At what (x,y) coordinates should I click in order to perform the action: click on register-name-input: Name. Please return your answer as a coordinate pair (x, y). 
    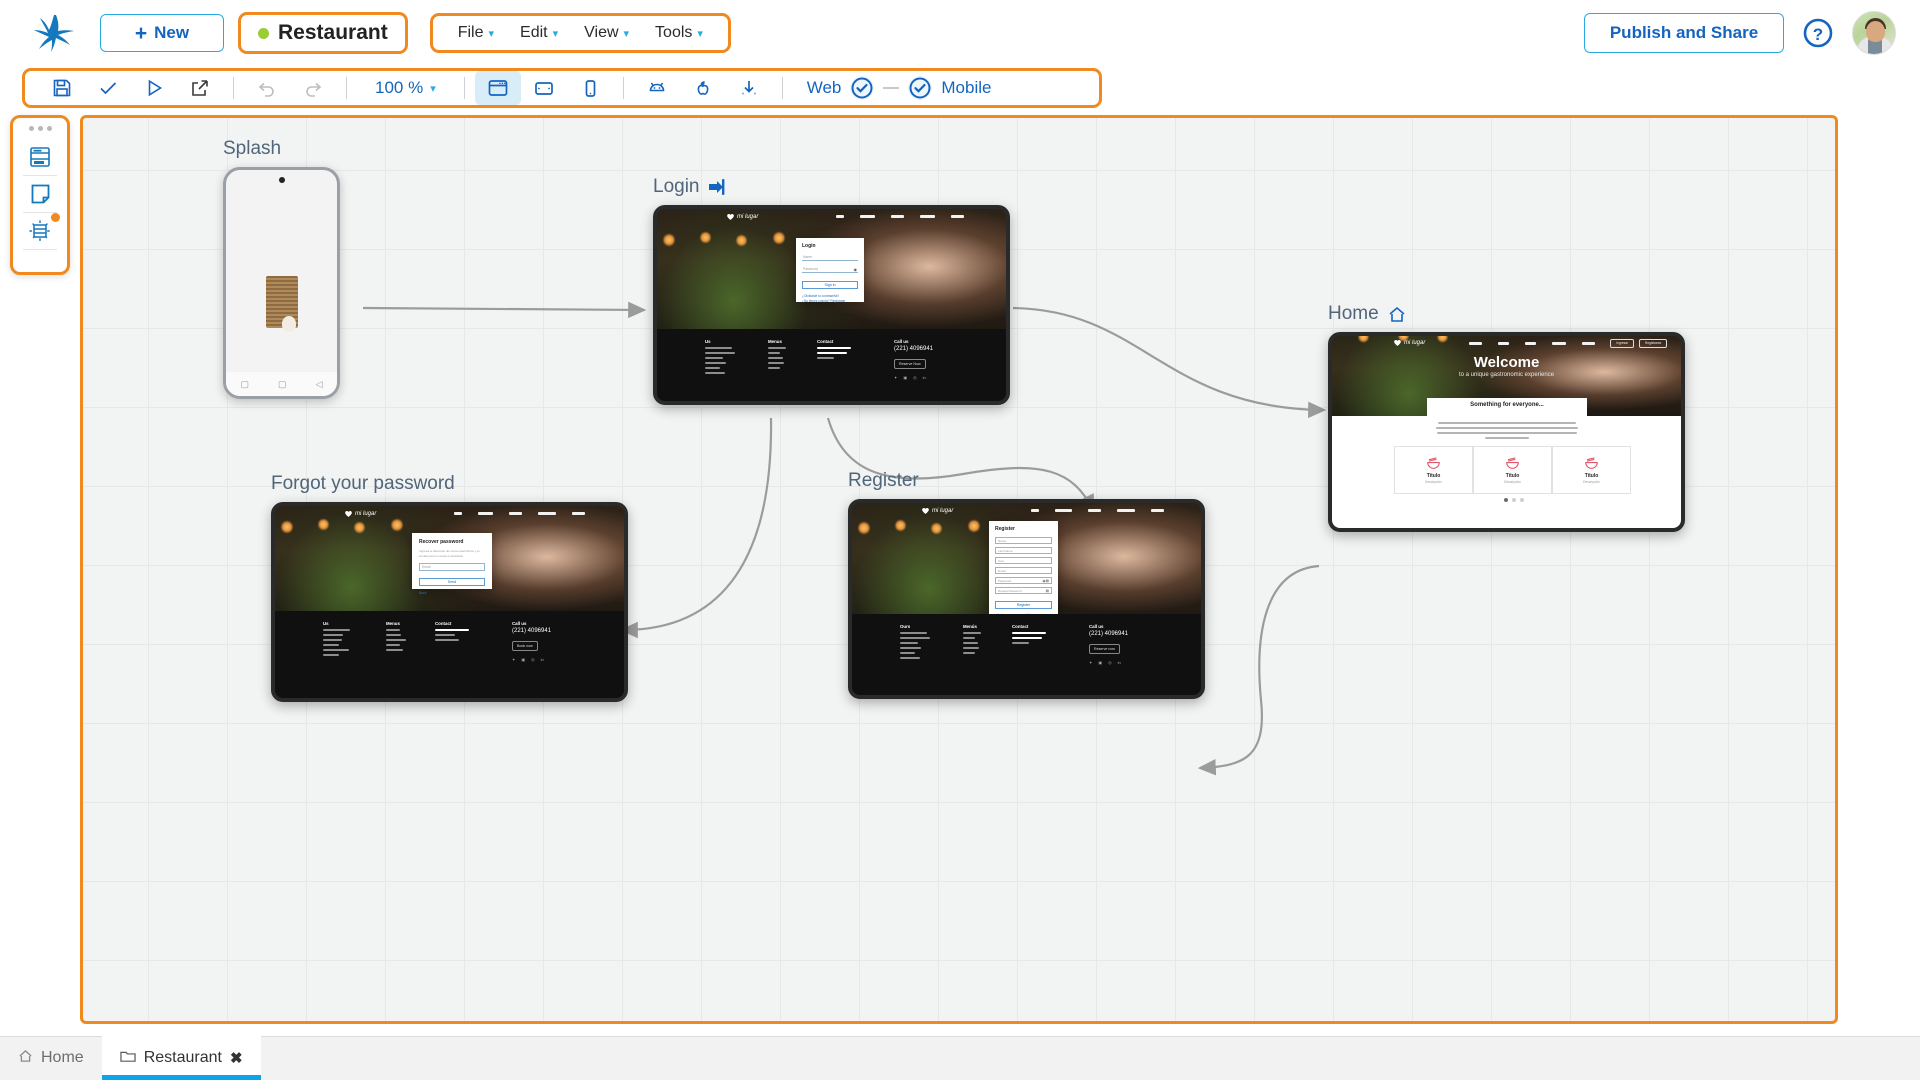
    Looking at the image, I should click on (1023, 540).